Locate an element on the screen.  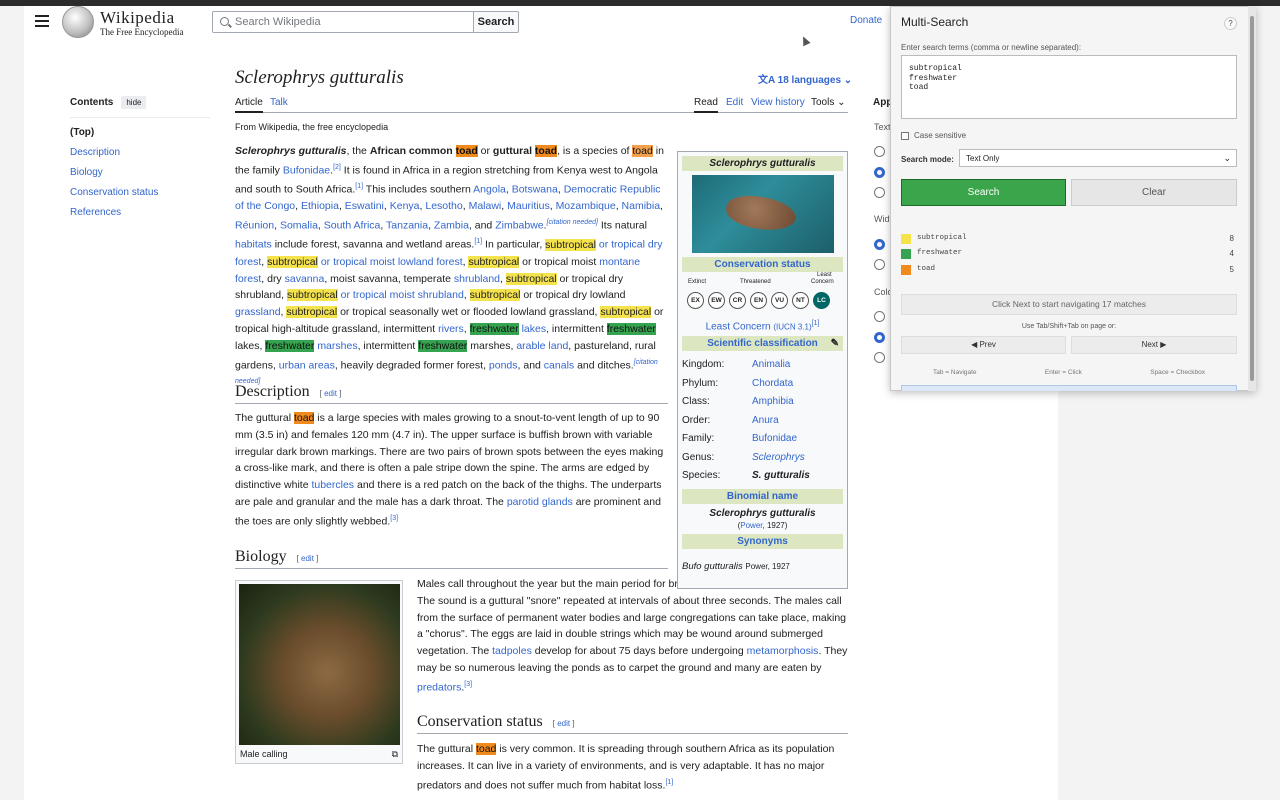
taxon-link: Amphibia is located at coordinates (773, 401).